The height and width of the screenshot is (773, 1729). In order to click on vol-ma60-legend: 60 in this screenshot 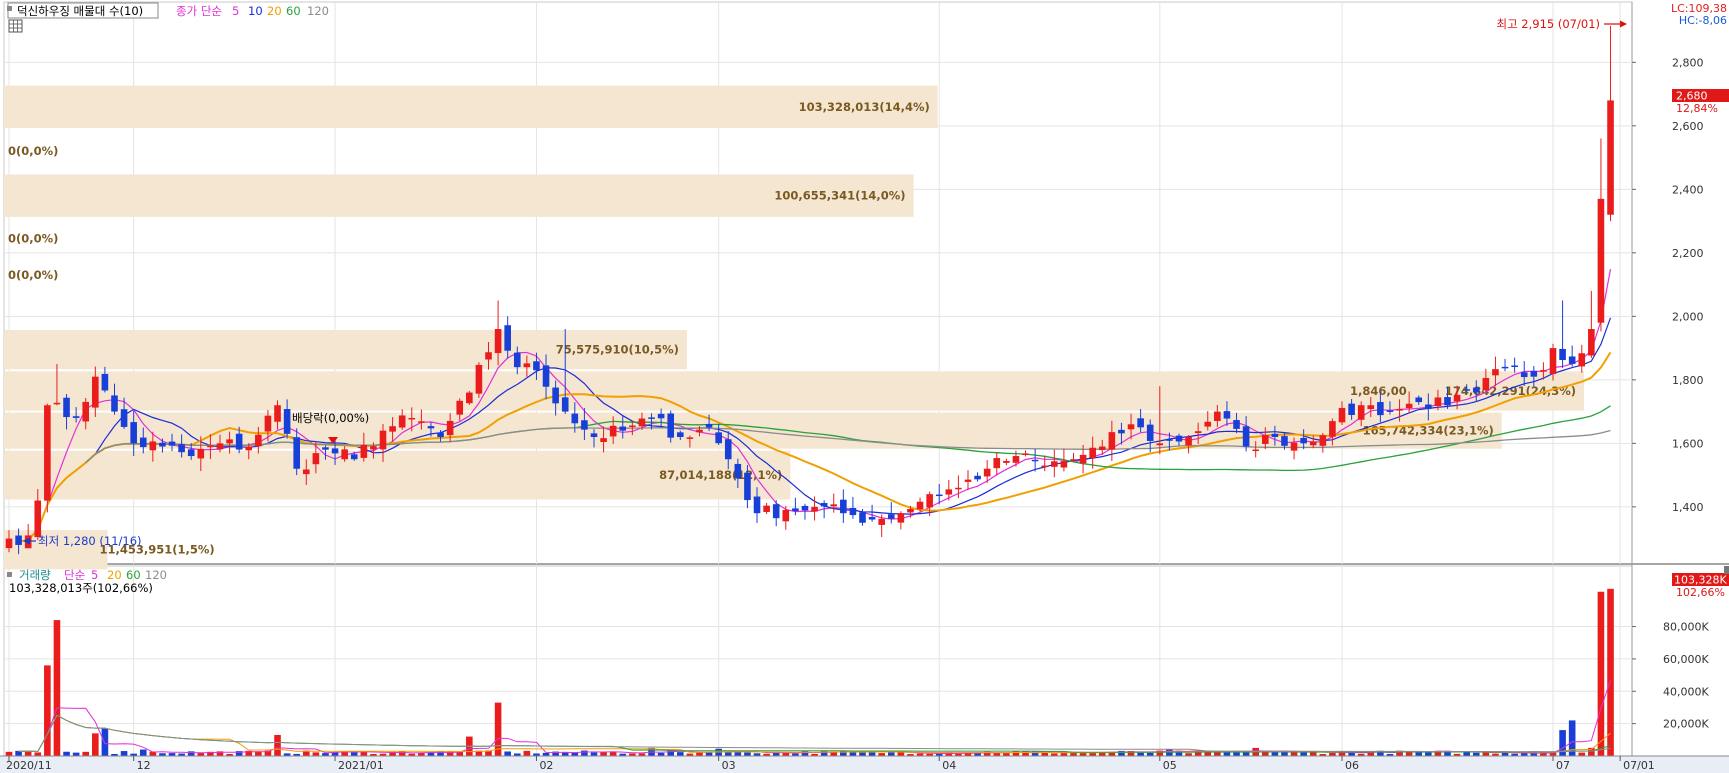, I will do `click(133, 575)`.